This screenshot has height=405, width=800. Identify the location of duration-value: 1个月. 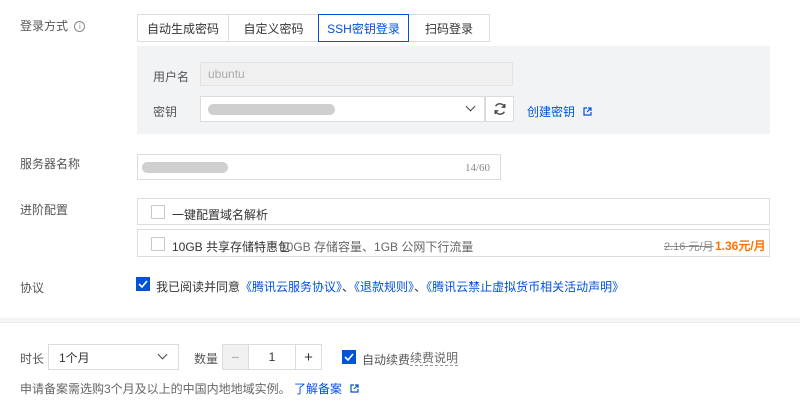
(74, 357).